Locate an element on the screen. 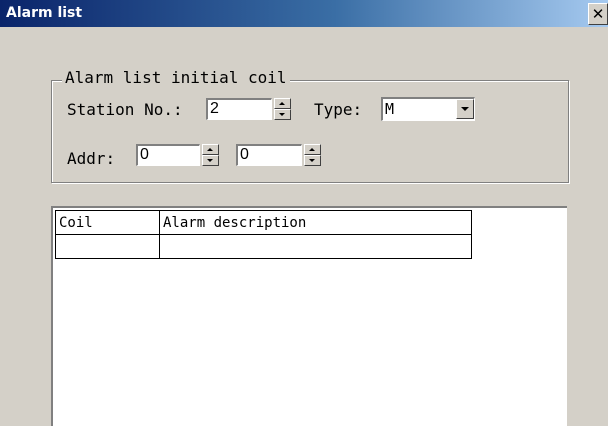 This screenshot has width=608, height=426. title-bar: Alarm list is located at coordinates (304, 13).